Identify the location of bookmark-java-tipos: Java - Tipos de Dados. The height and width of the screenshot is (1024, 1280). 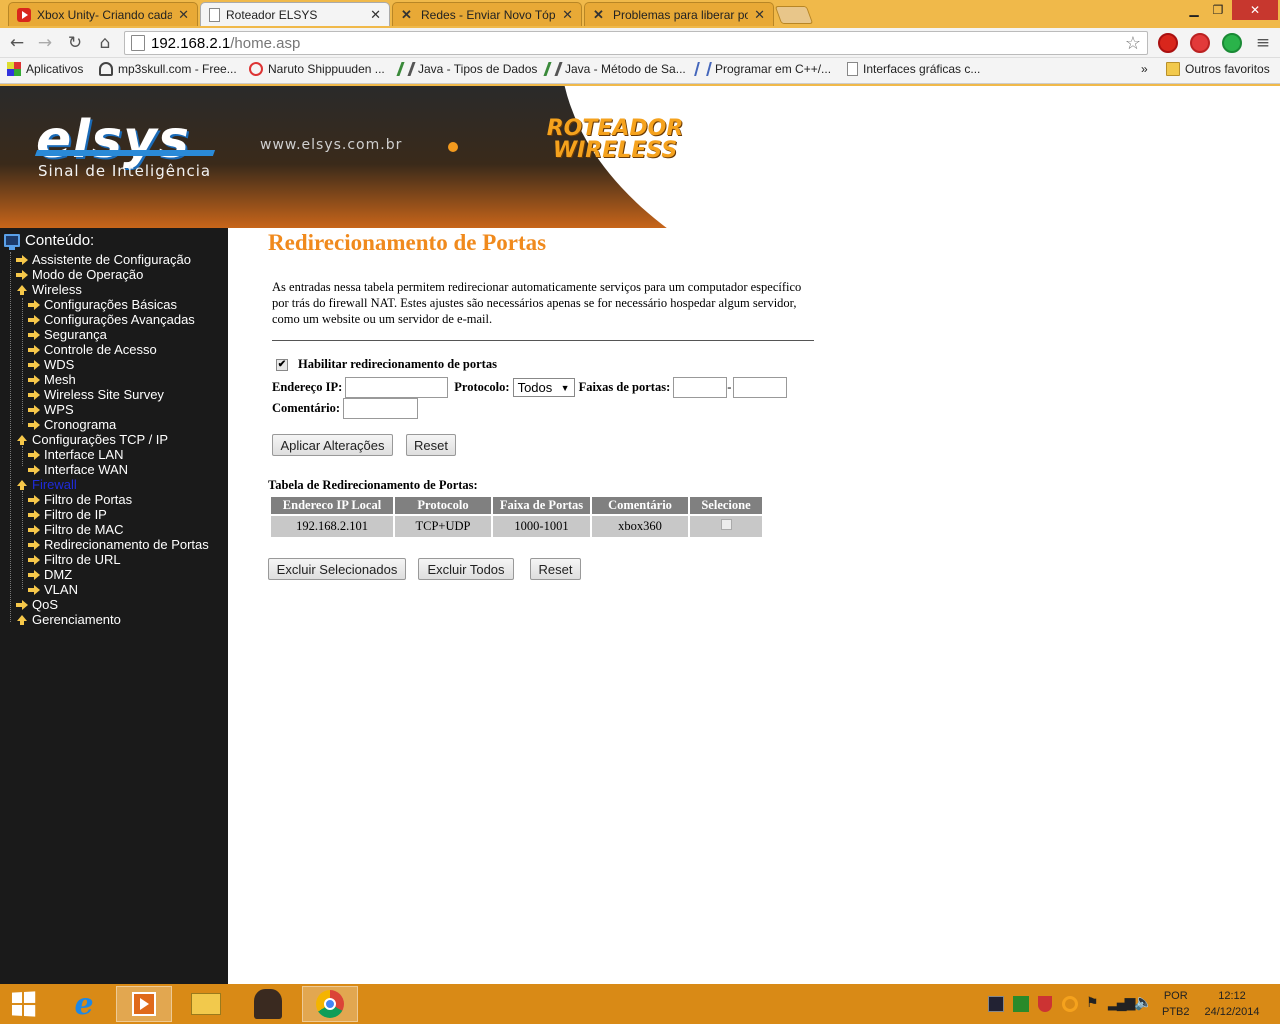
(466, 69).